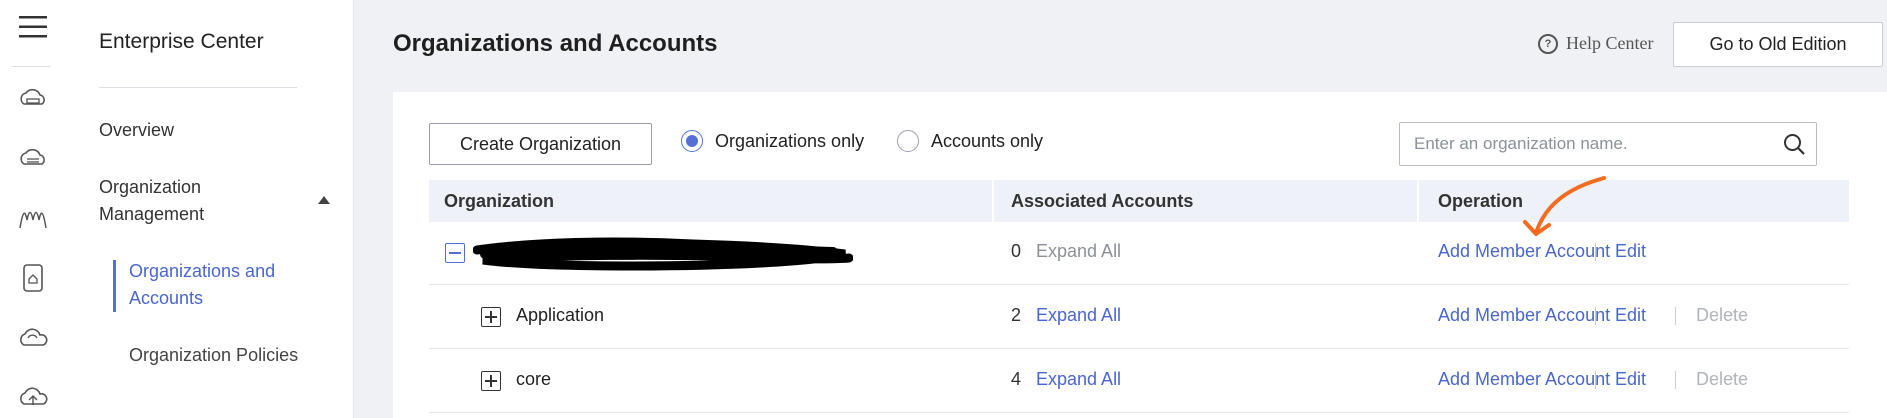  What do you see at coordinates (33, 218) in the screenshot?
I see `monitoring-icon` at bounding box center [33, 218].